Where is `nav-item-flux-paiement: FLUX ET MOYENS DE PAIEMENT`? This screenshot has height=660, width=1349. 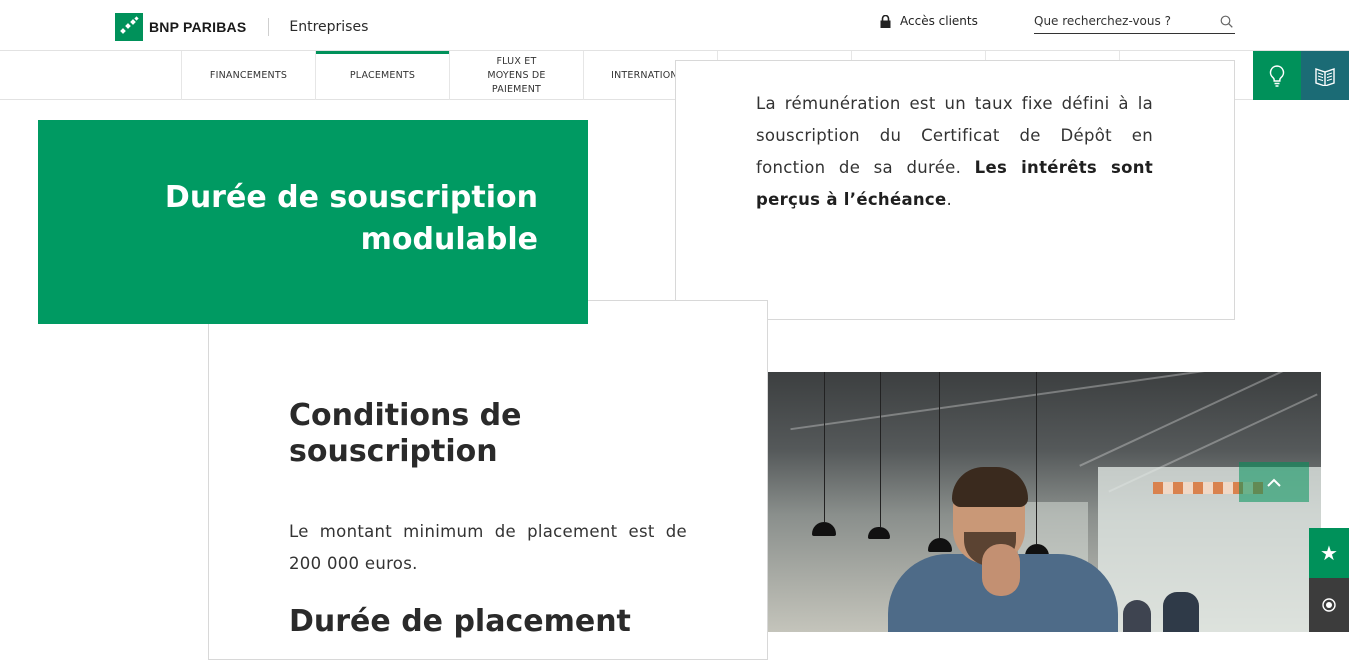 nav-item-flux-paiement: FLUX ET MOYENS DE PAIEMENT is located at coordinates (516, 75).